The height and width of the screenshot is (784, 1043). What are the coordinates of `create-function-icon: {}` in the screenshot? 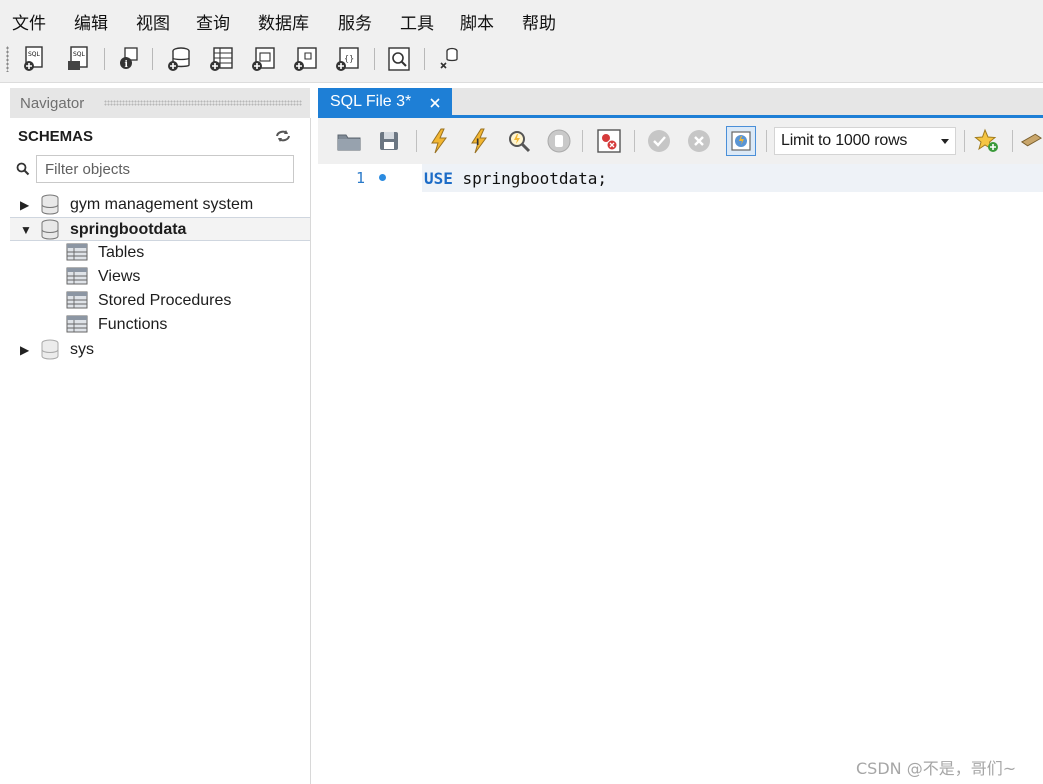 It's located at (347, 59).